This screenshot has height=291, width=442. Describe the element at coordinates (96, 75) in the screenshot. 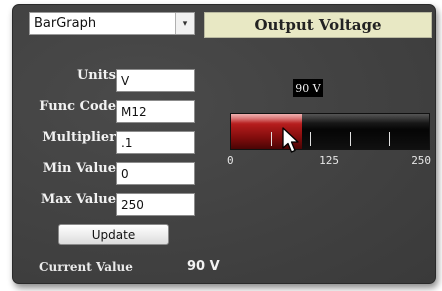

I see `units-label: Units` at that location.